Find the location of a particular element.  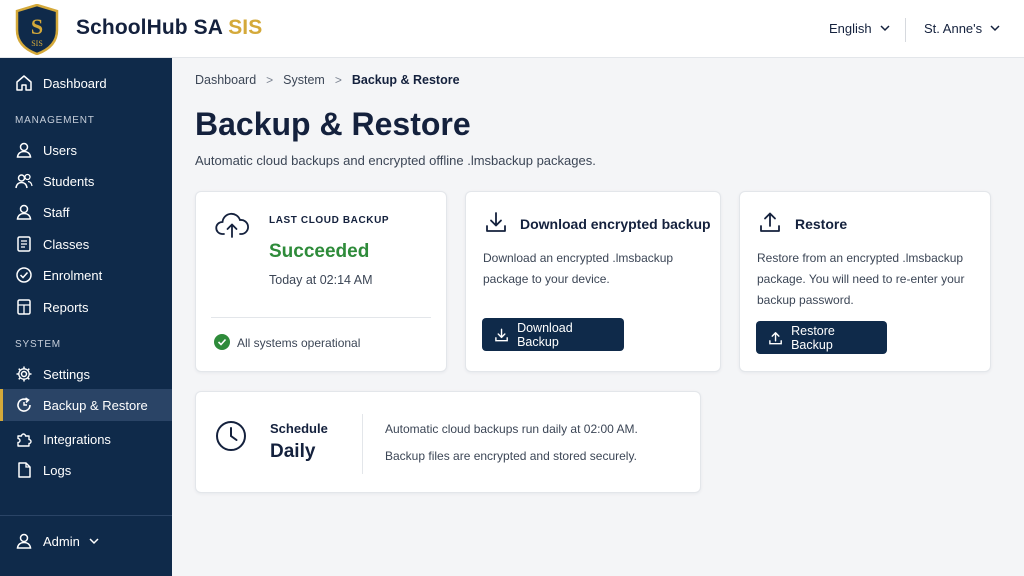

schedule-label: Schedule is located at coordinates (299, 428).